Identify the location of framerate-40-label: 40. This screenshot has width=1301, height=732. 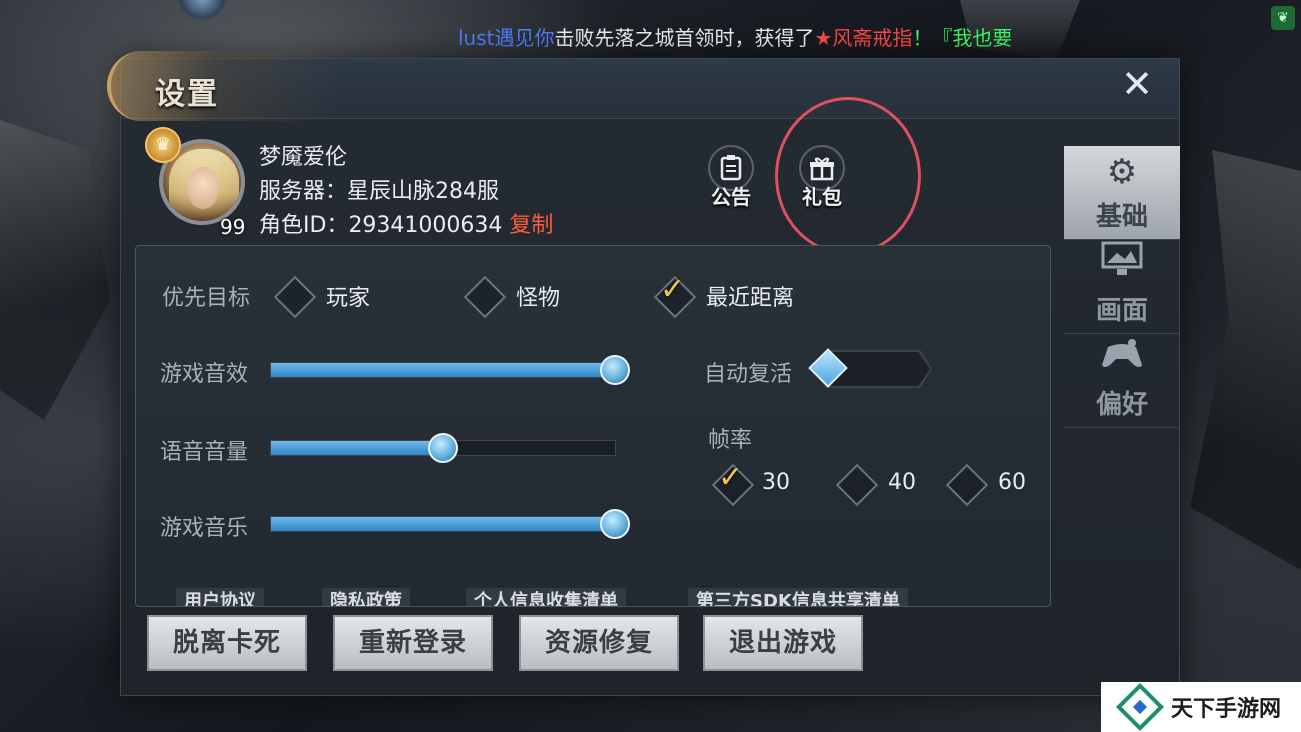
(902, 482).